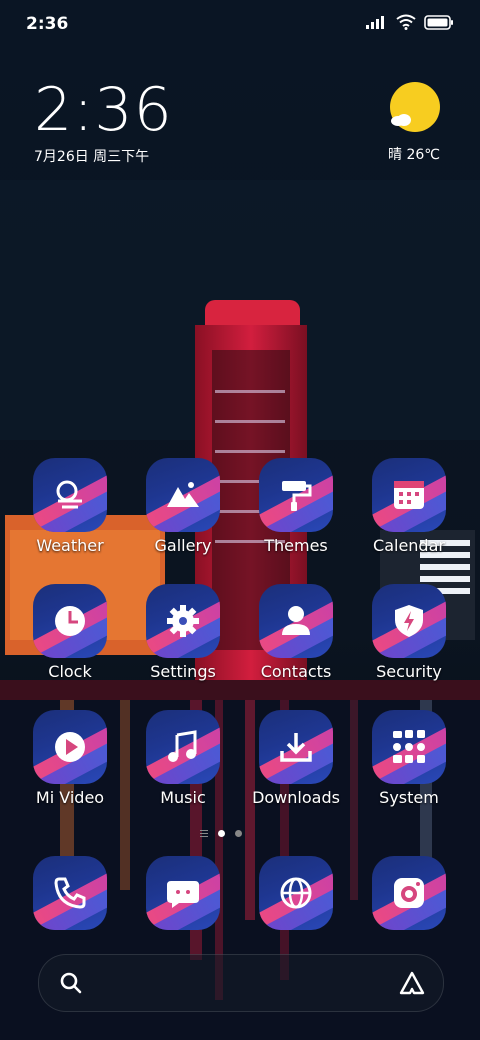  Describe the element at coordinates (296, 495) in the screenshot. I see `themes-icon` at that location.